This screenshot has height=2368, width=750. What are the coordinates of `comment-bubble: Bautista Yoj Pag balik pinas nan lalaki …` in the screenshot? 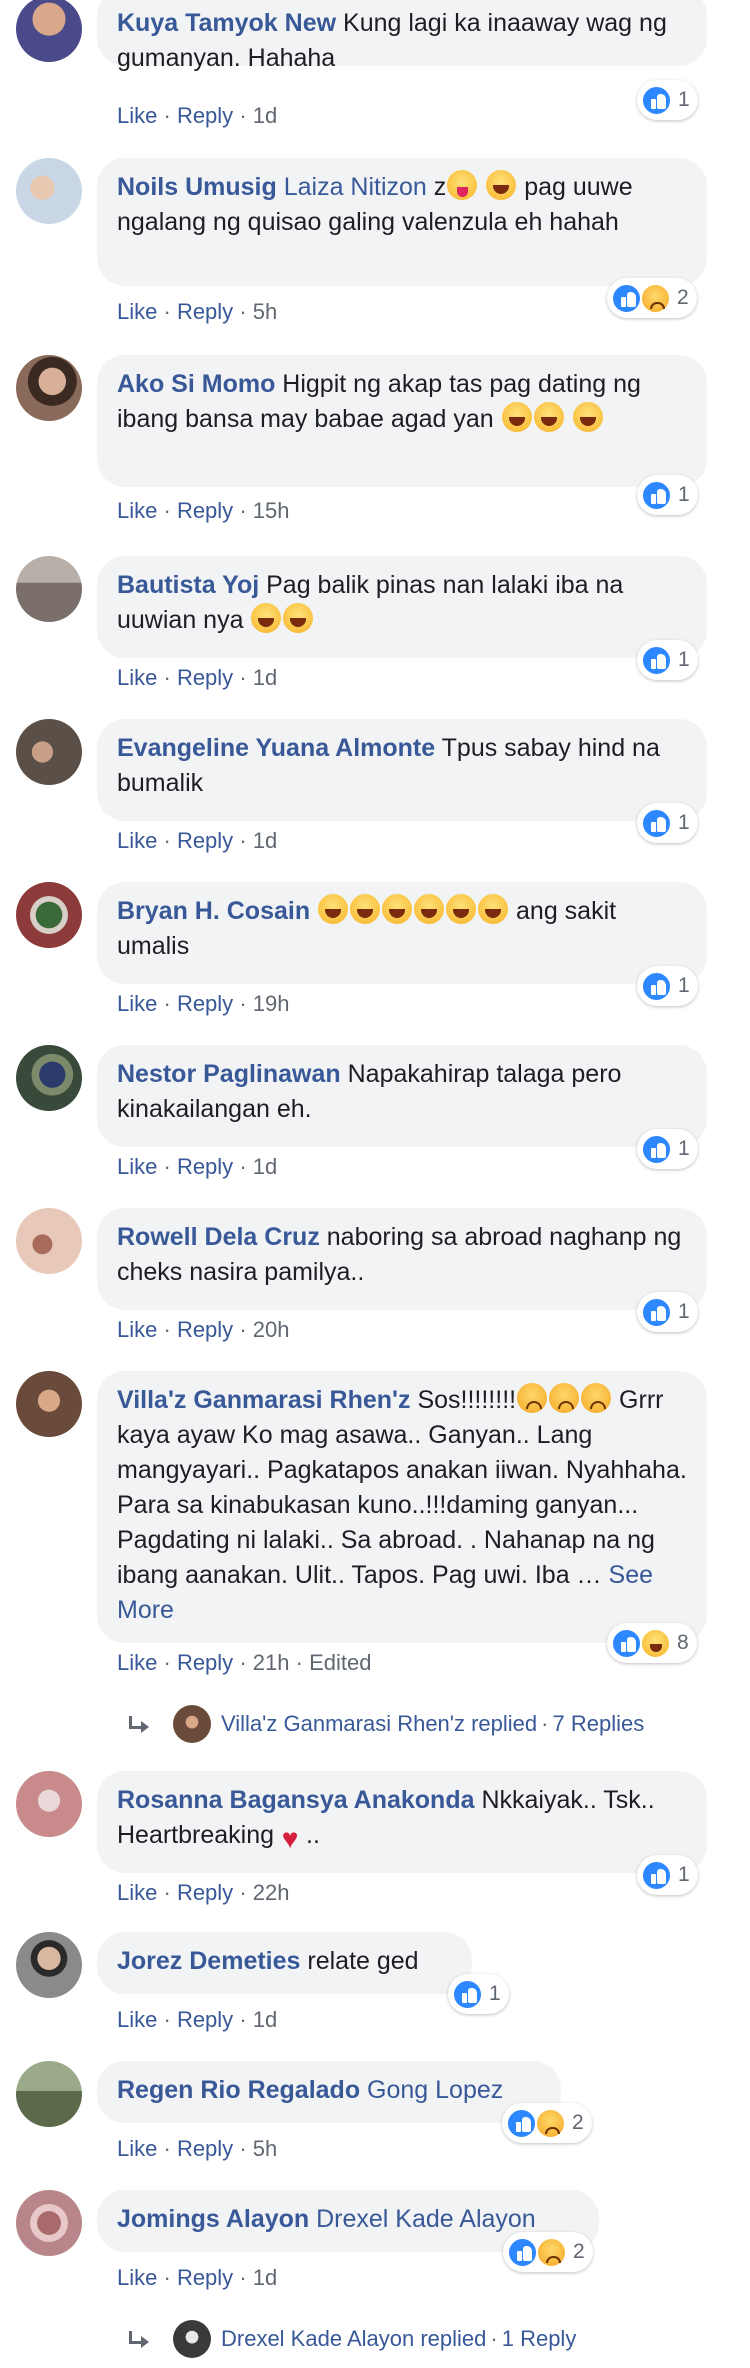 It's located at (402, 607).